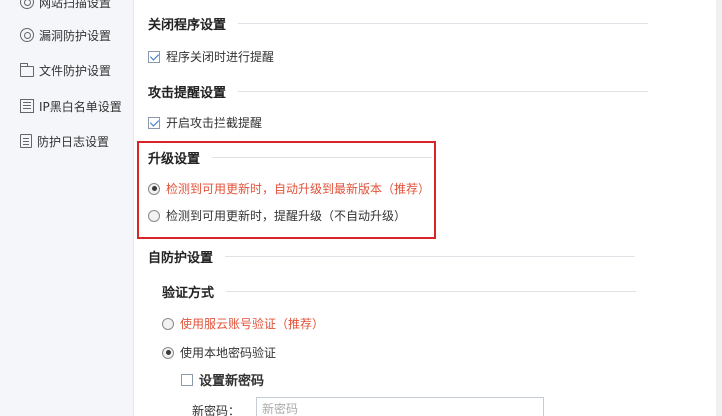 This screenshot has width=722, height=416. What do you see at coordinates (243, 323) in the screenshot?
I see `verify-cloud-radio: 使用服云账号验证（推荐）` at bounding box center [243, 323].